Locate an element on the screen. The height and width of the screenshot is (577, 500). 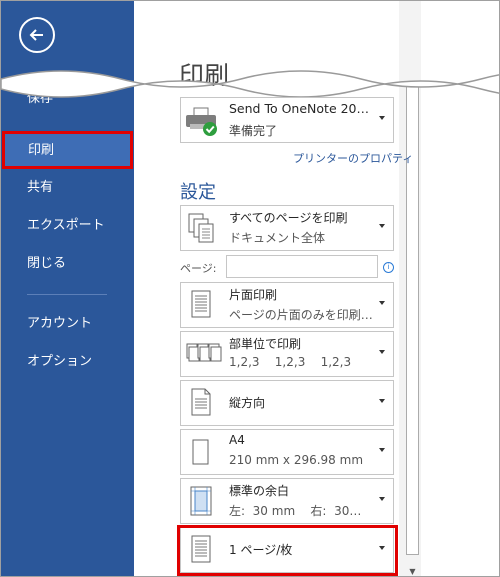
pages-stack-icon is located at coordinates (201, 228).